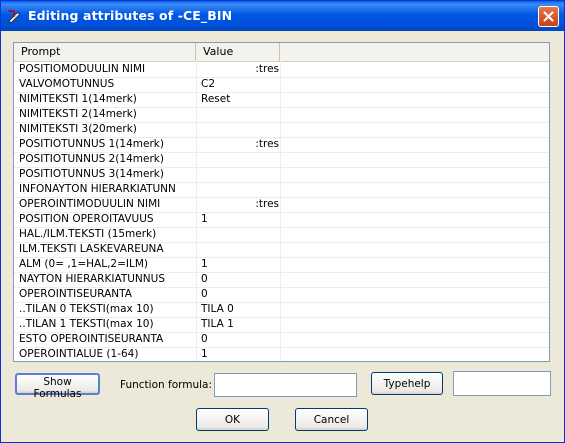 The height and width of the screenshot is (443, 565). What do you see at coordinates (91, 174) in the screenshot?
I see `row-prompt: POSITIOTUNNUS 3(14merk)` at bounding box center [91, 174].